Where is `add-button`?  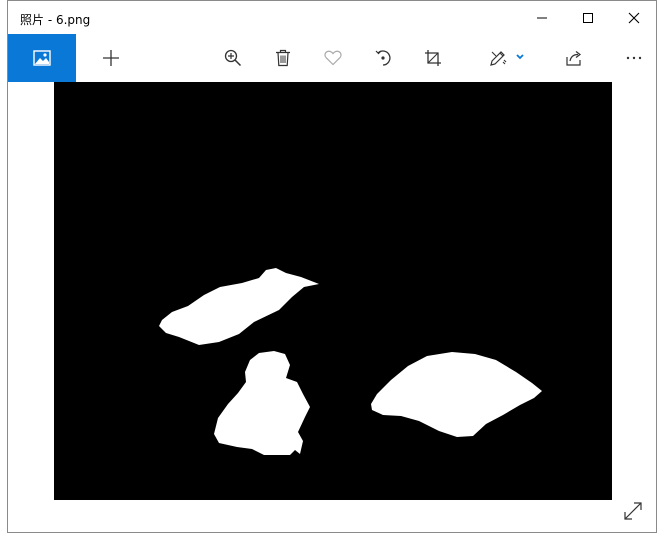 add-button is located at coordinates (111, 58).